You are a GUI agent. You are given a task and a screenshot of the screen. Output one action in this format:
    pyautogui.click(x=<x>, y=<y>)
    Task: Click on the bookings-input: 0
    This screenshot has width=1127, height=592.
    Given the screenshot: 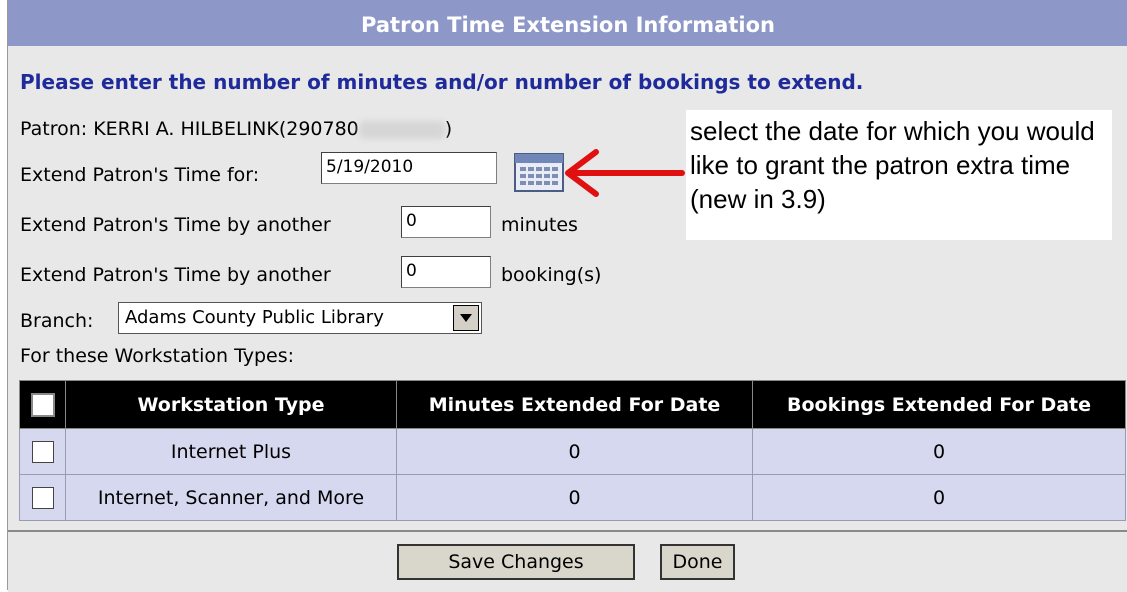 What is the action you would take?
    pyautogui.click(x=446, y=272)
    